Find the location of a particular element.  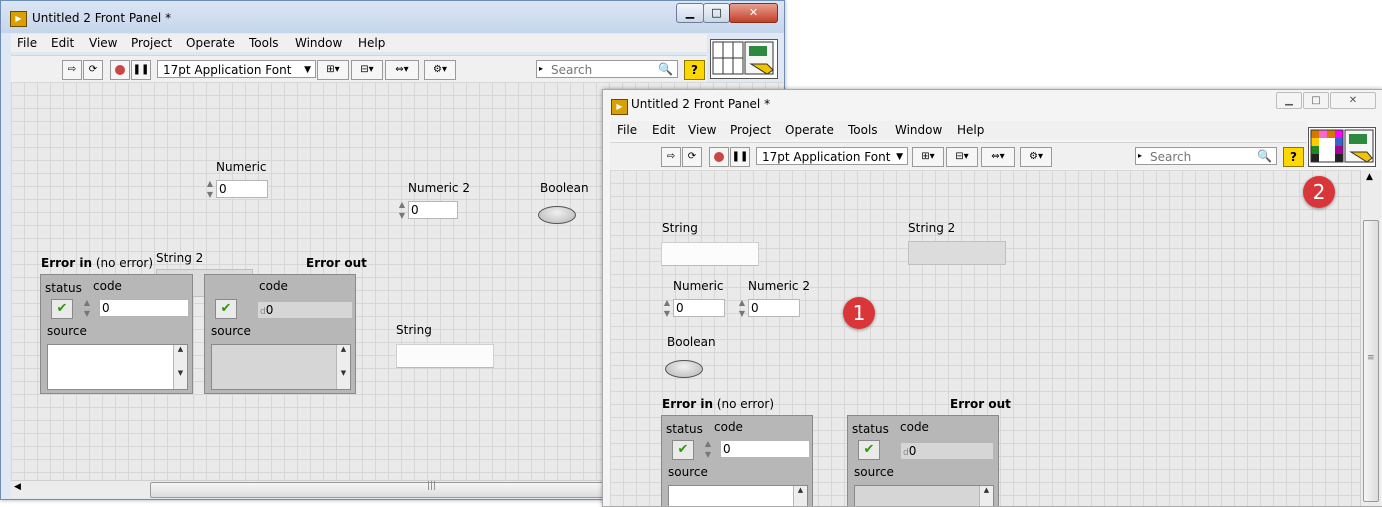

vertical-scrollbar: ▲ ≡ is located at coordinates (1370, 338).